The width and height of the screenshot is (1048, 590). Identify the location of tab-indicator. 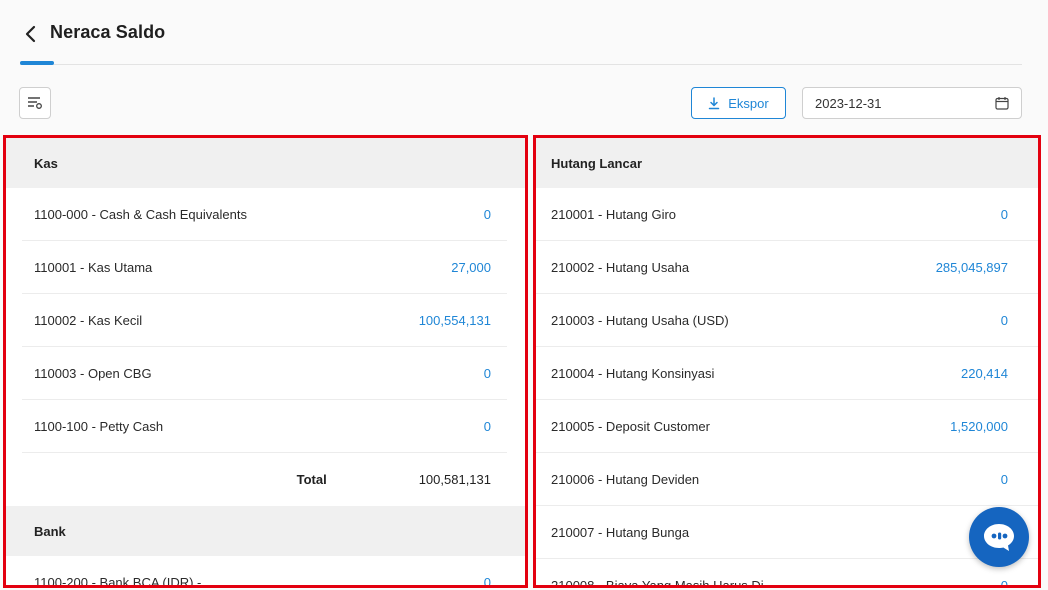
(37, 63).